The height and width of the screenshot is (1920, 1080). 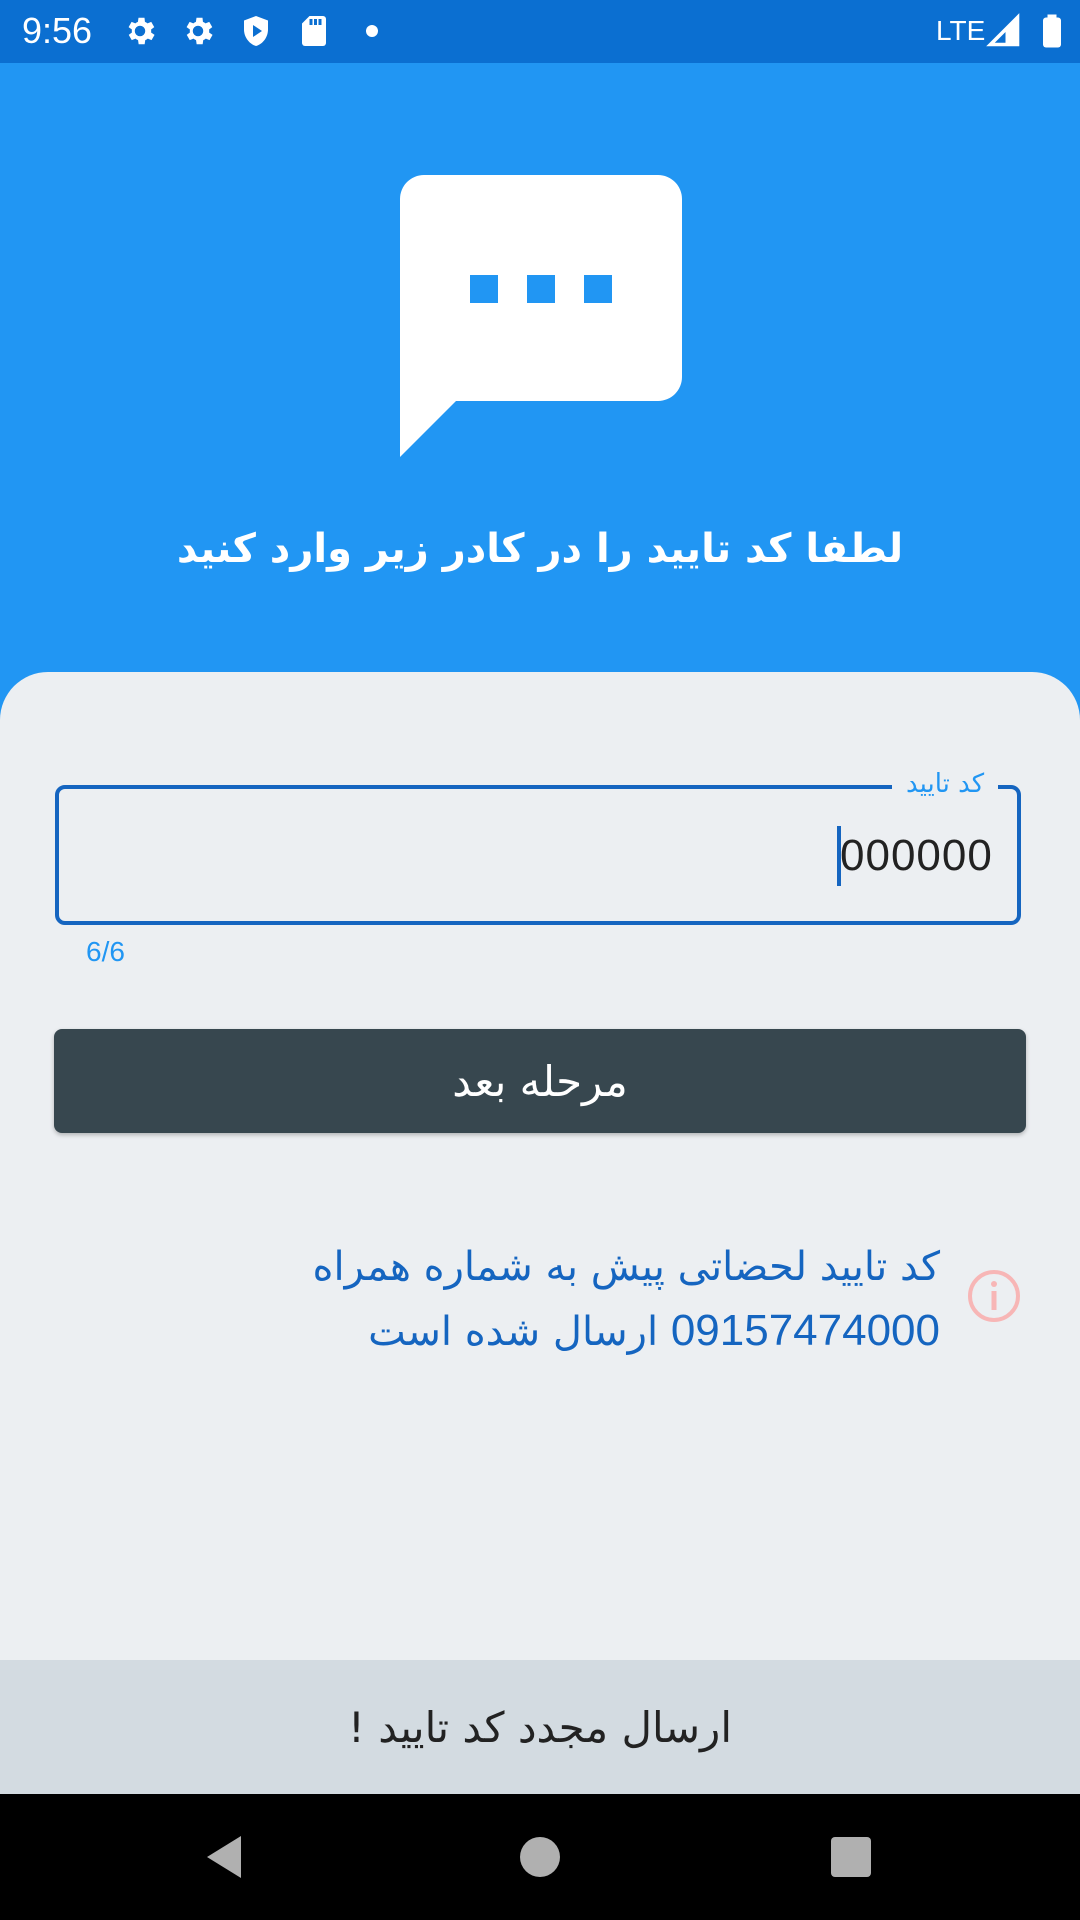 What do you see at coordinates (805, 1330) in the screenshot?
I see `phone-number: 09157474000` at bounding box center [805, 1330].